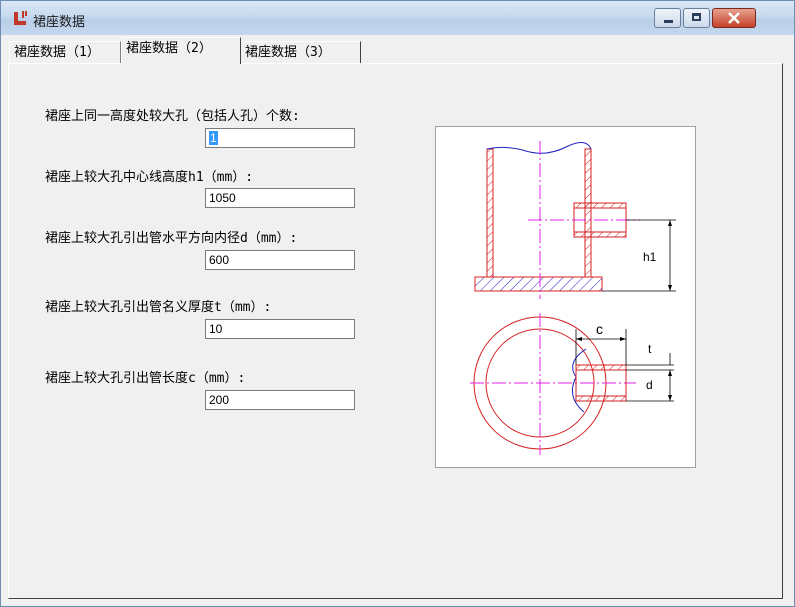 The image size is (795, 607). I want to click on tab-skirt-data-1: 裙座数据（1）, so click(65, 52).